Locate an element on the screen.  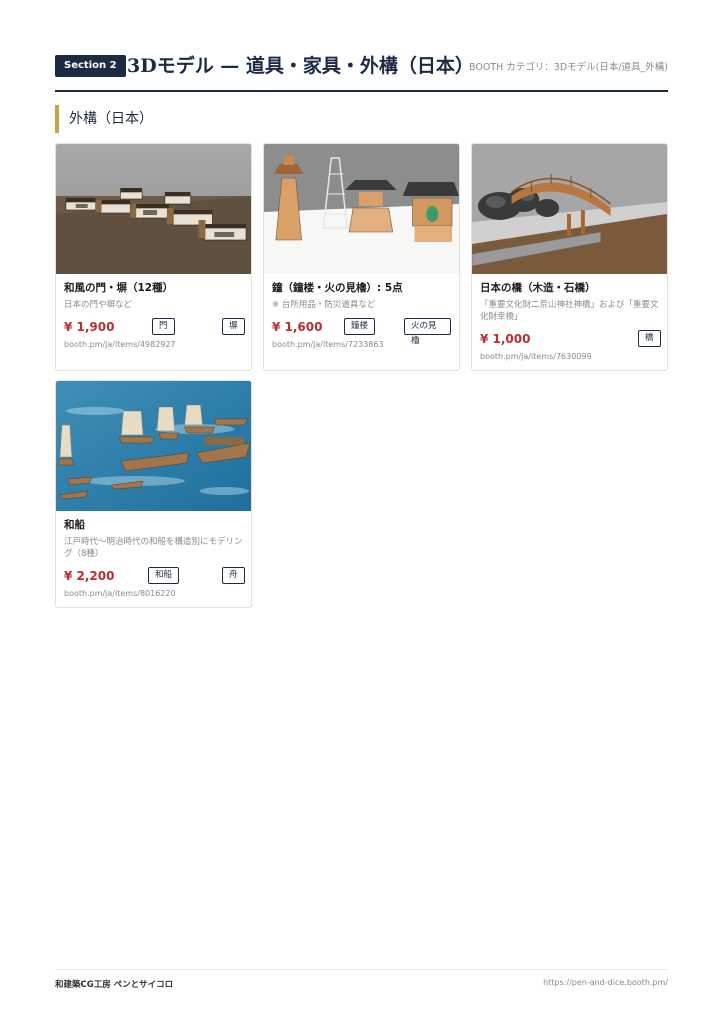
bell-towers-icon is located at coordinates (361, 209).